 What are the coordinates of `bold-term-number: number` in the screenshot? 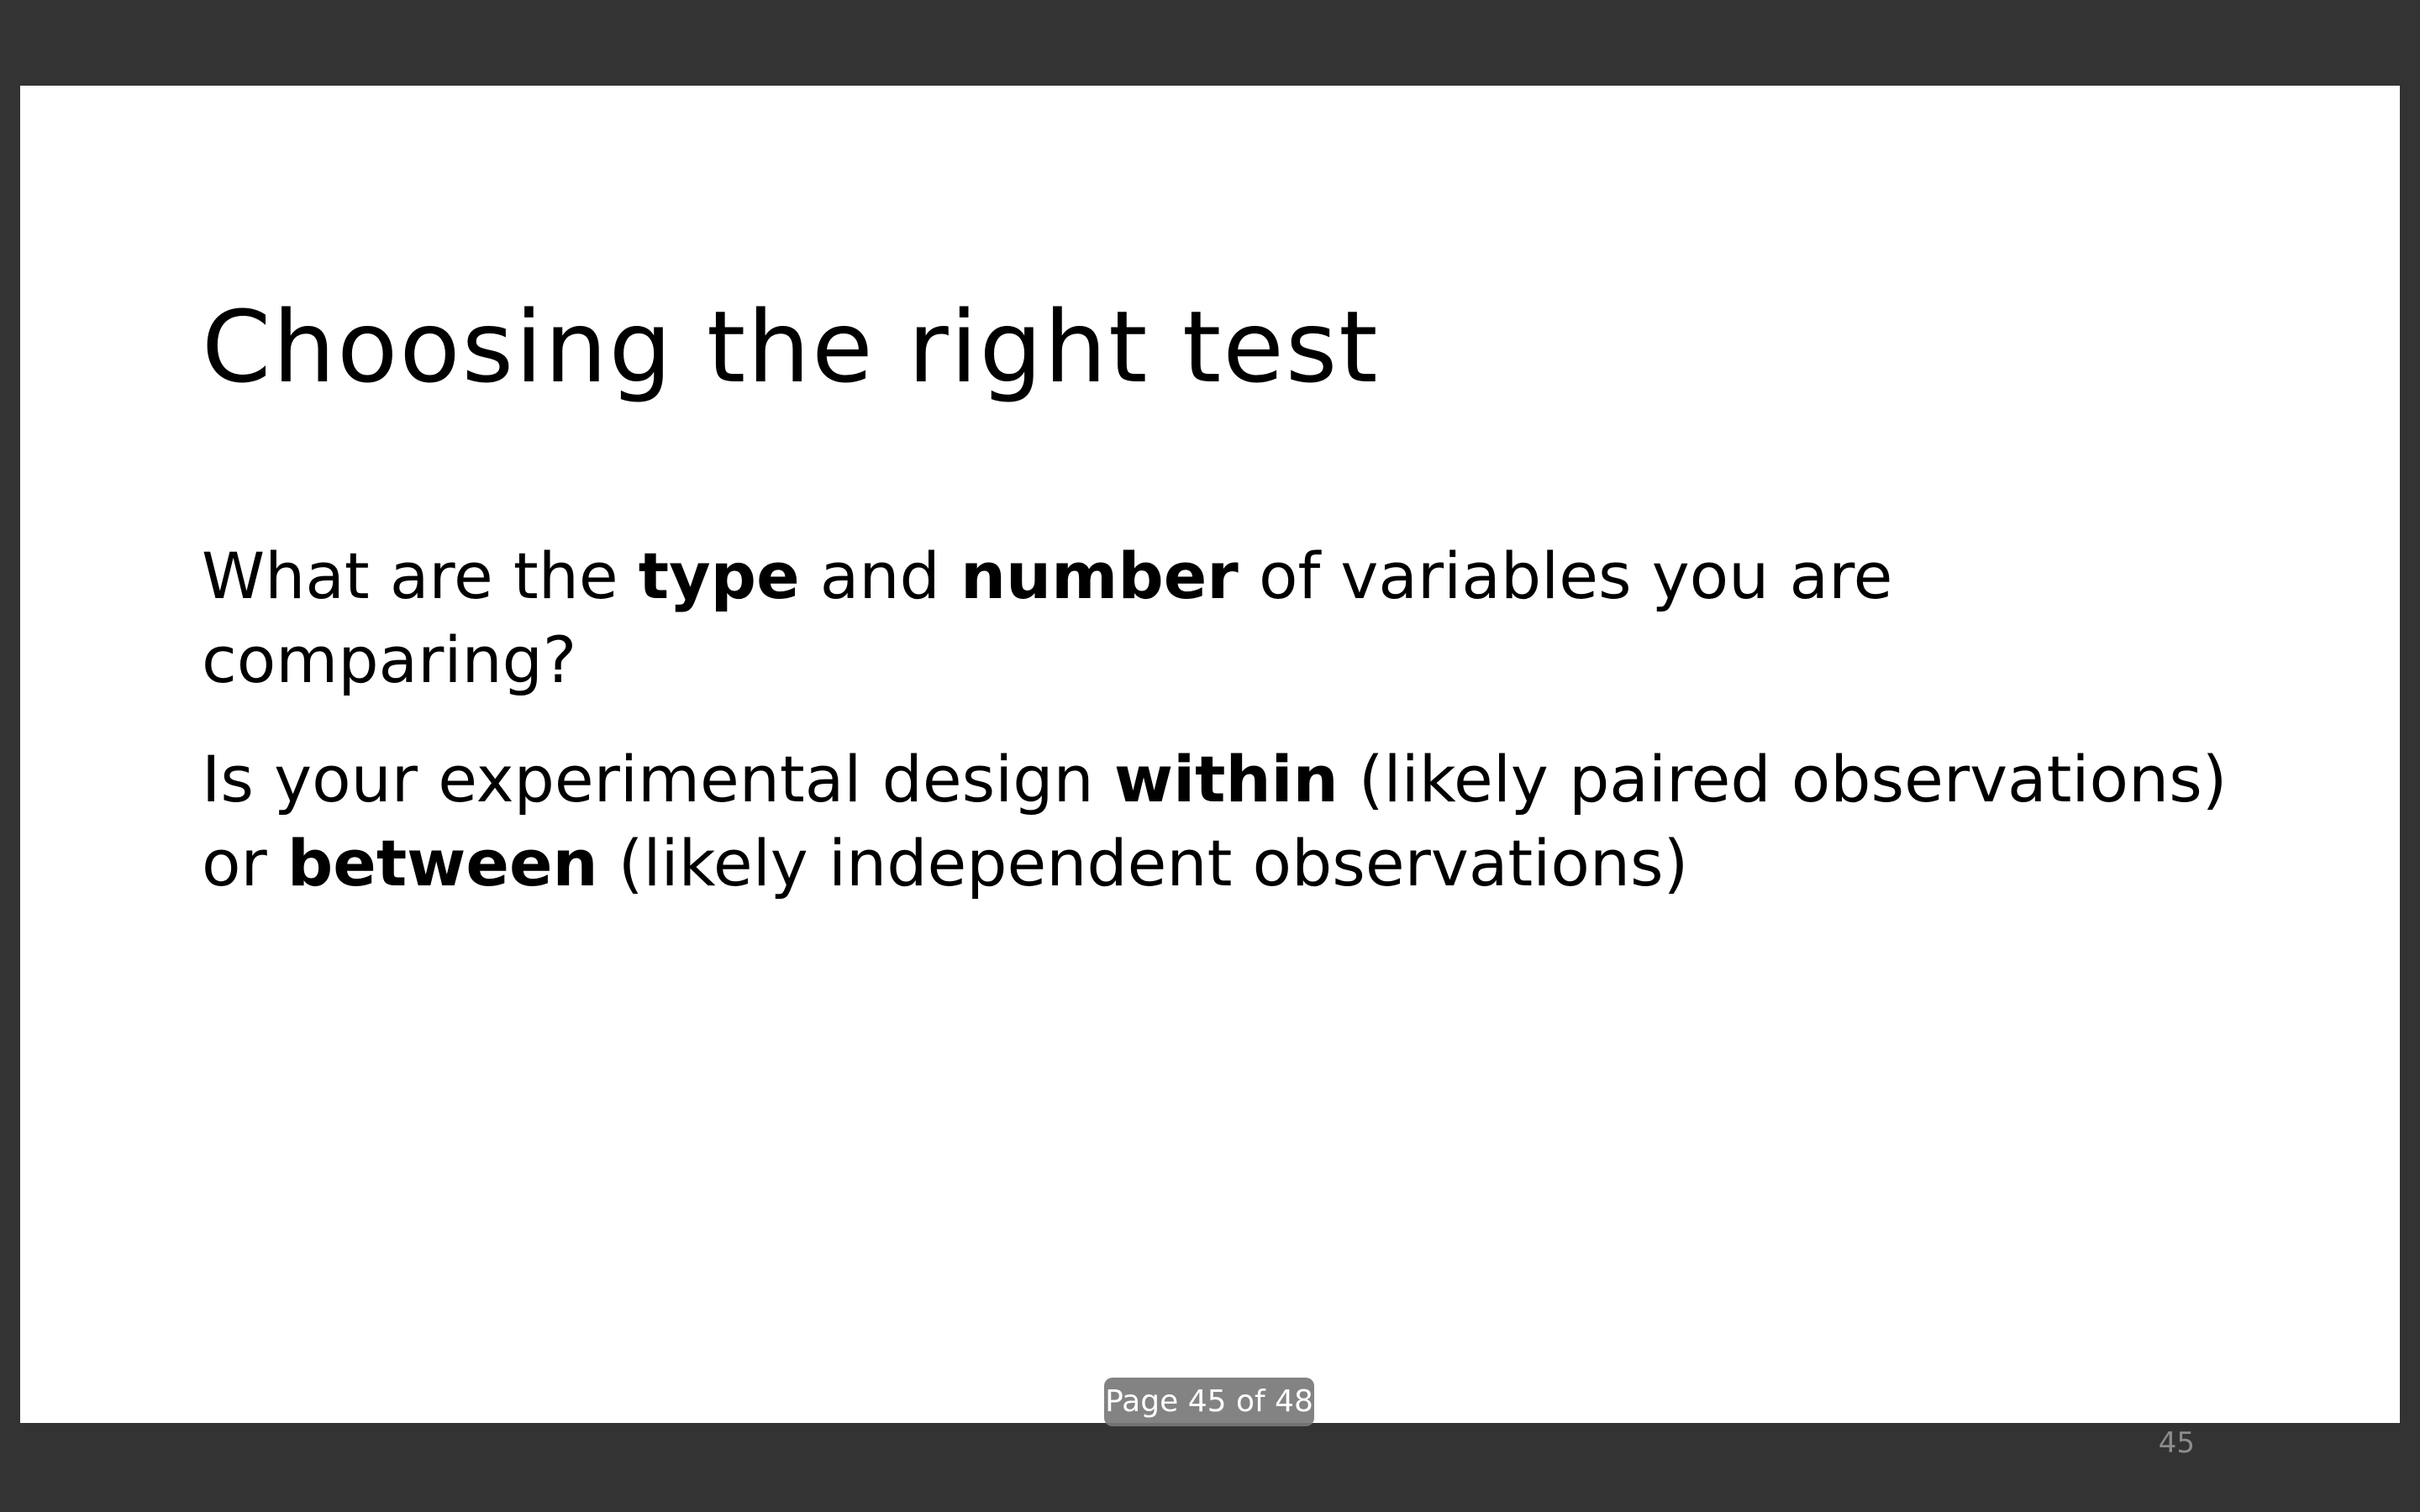 It's located at (1100, 575).